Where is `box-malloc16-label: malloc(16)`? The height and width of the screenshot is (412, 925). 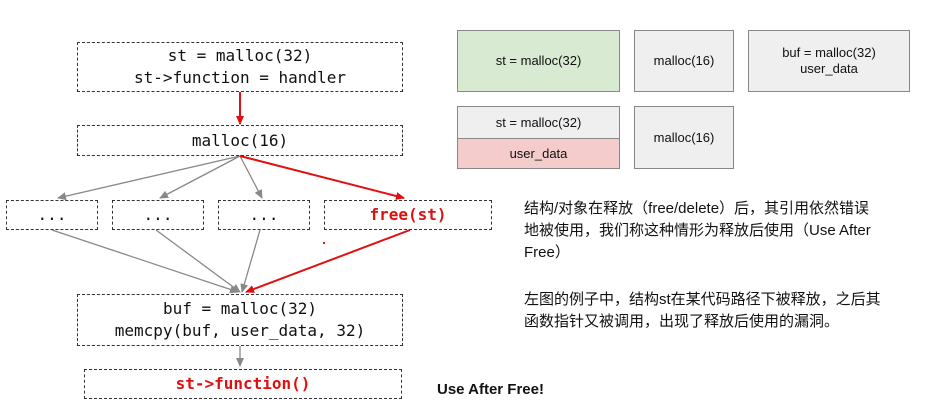
box-malloc16-label: malloc(16) is located at coordinates (240, 140).